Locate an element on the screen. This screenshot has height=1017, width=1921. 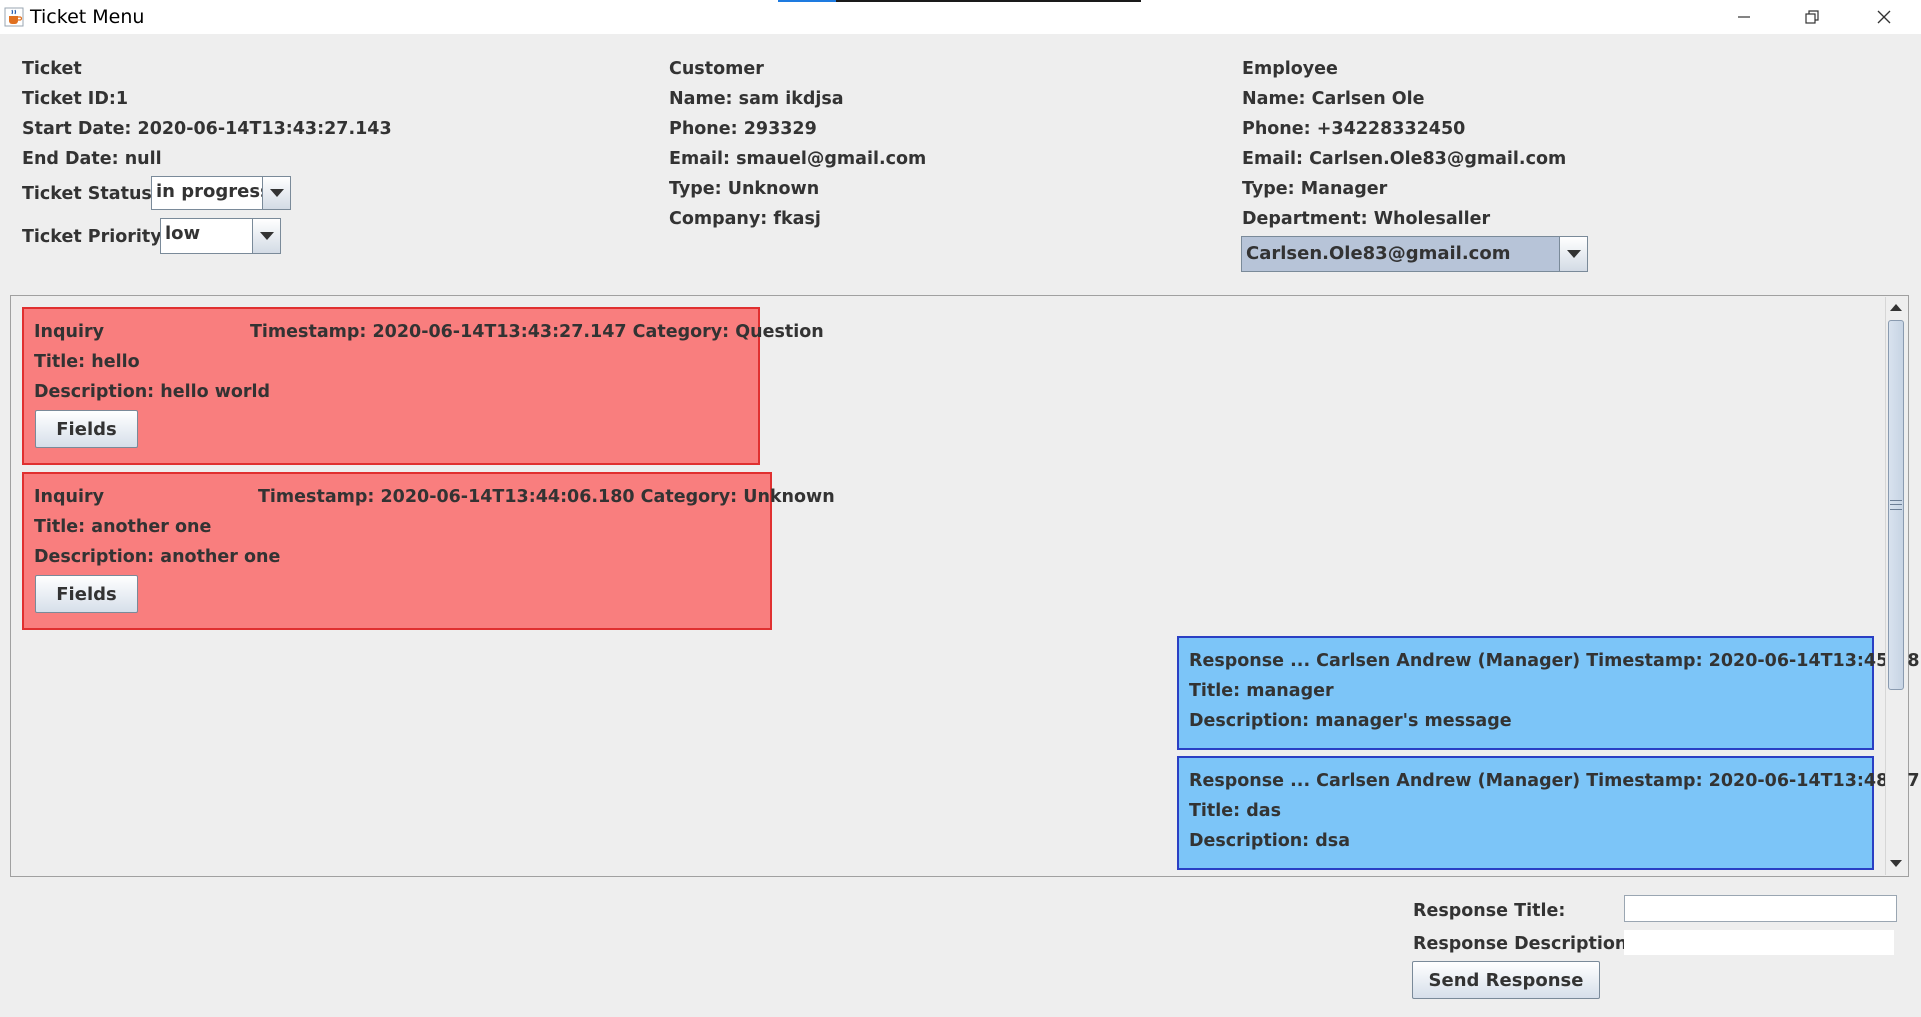
ticket-id: Ticket ID:1 is located at coordinates (75, 99).